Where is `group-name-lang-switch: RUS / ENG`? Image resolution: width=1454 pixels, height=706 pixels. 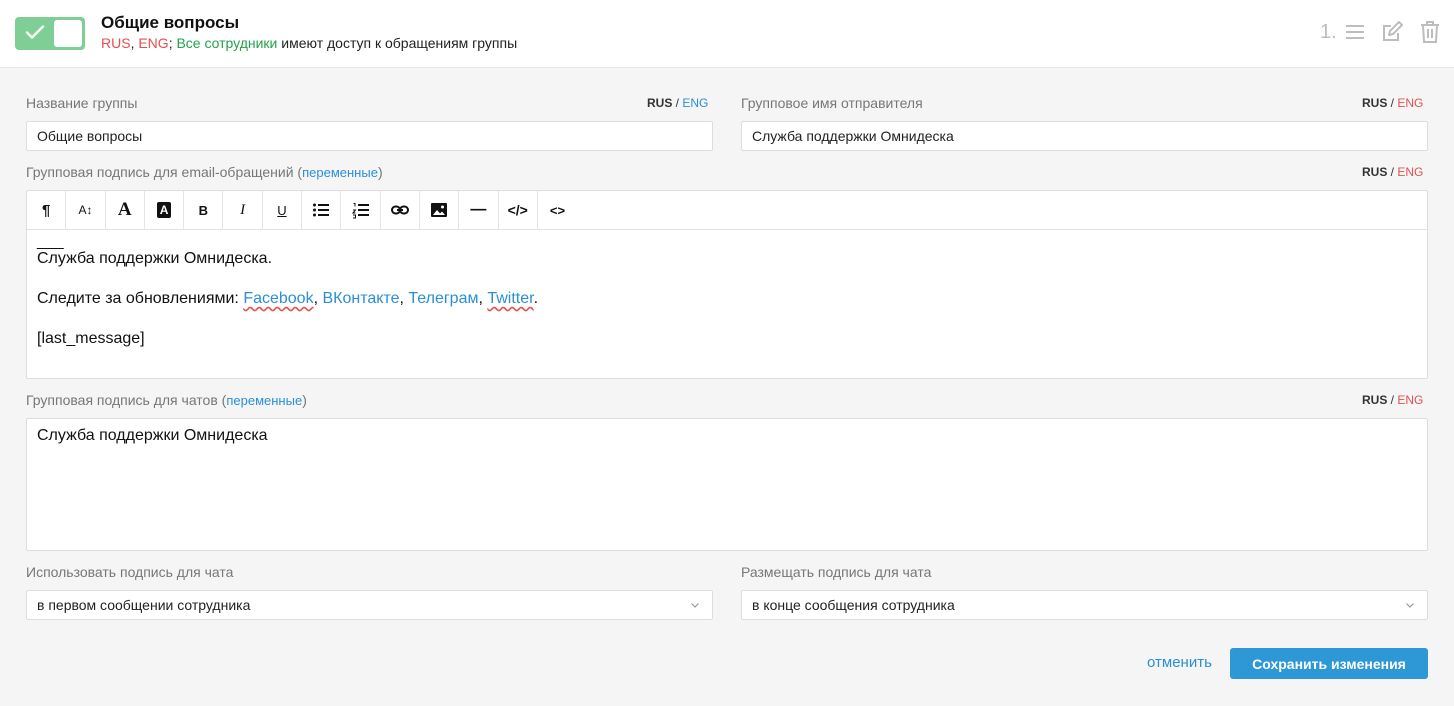 group-name-lang-switch: RUS / ENG is located at coordinates (678, 103).